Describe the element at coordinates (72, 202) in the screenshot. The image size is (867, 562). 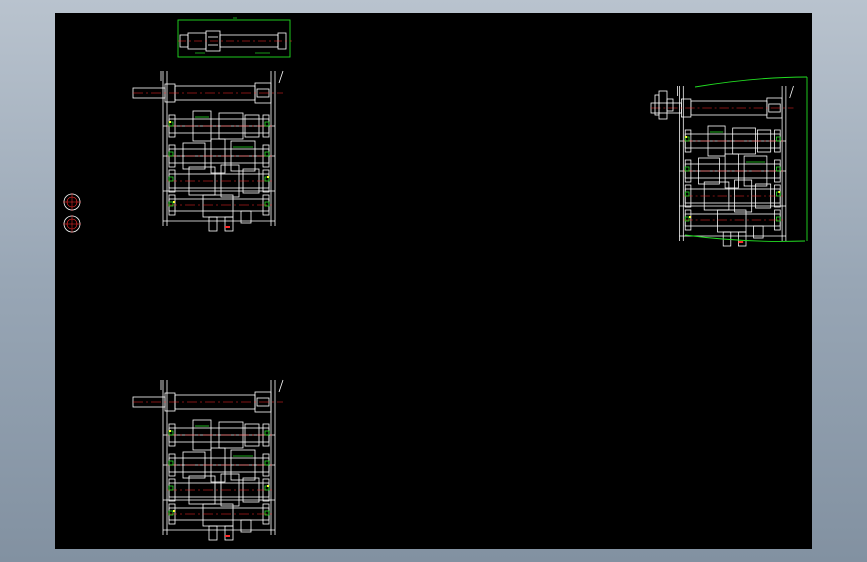
I see `gear-symbol-upper` at that location.